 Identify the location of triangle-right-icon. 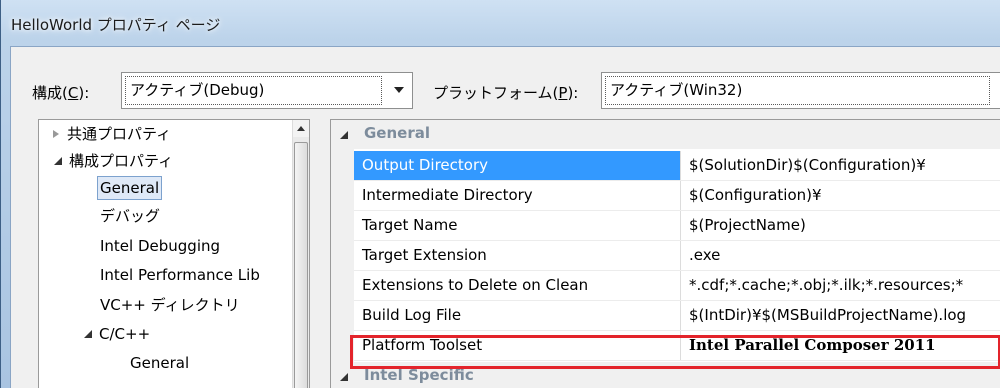
(56, 134).